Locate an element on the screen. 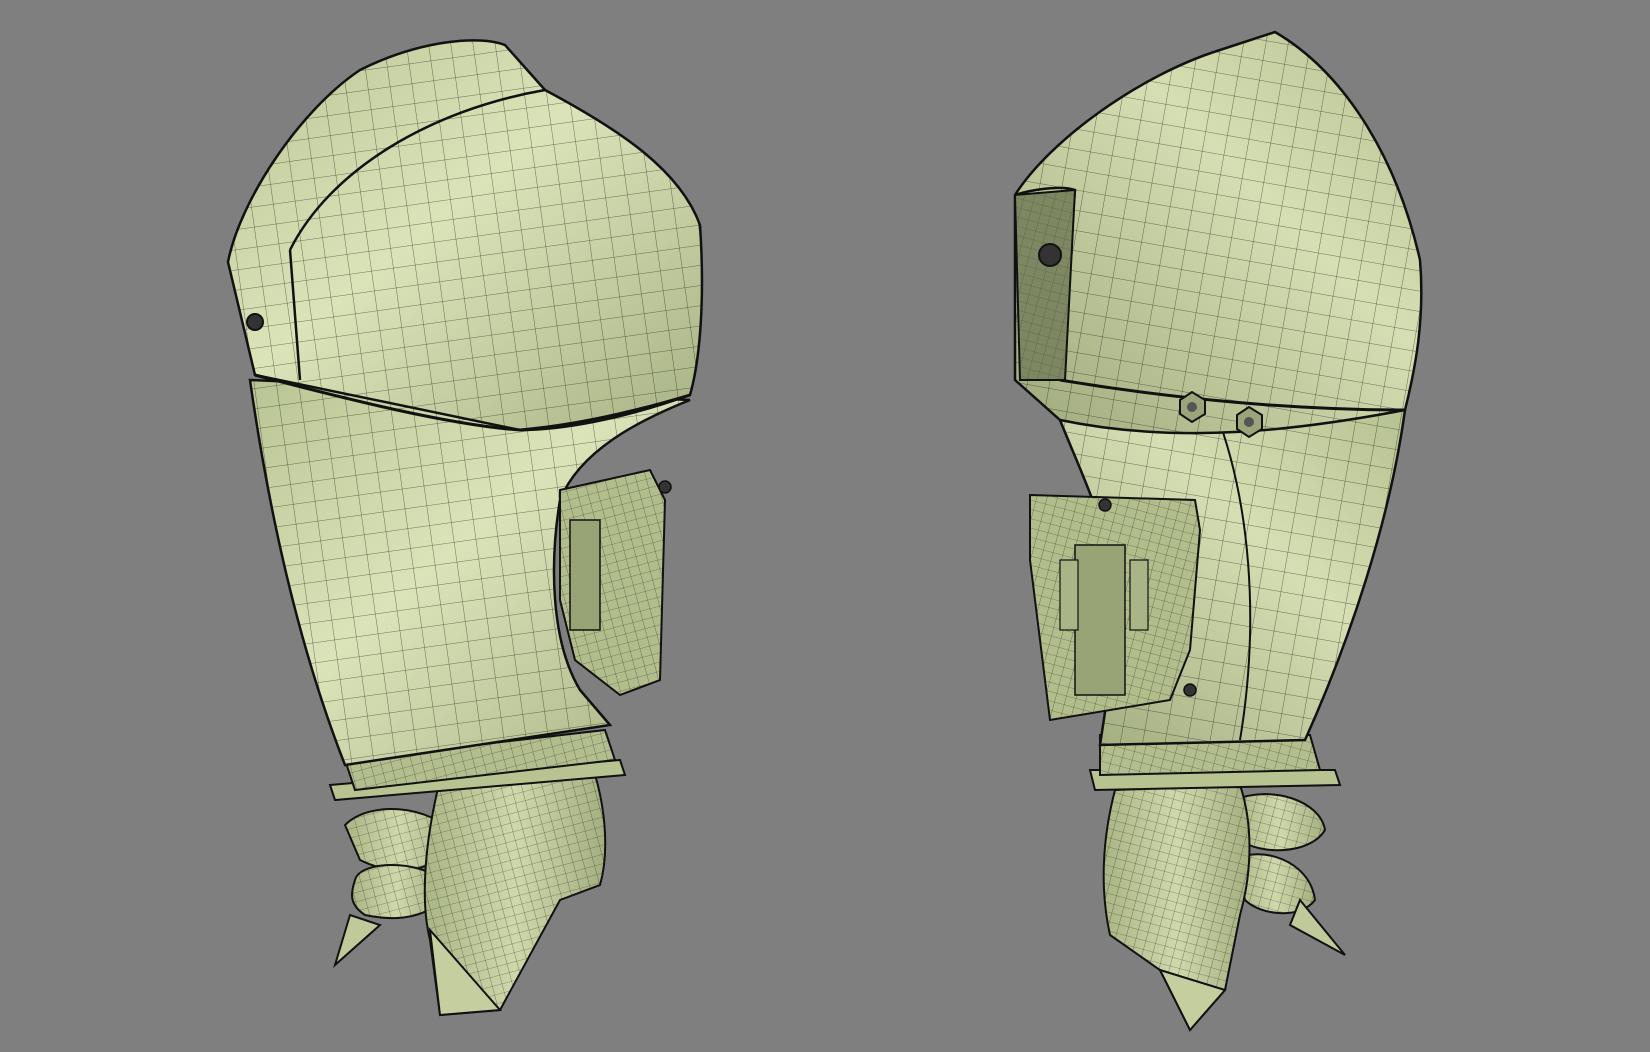 The width and height of the screenshot is (1650, 1052). propeller-right is located at coordinates (1289, 874).